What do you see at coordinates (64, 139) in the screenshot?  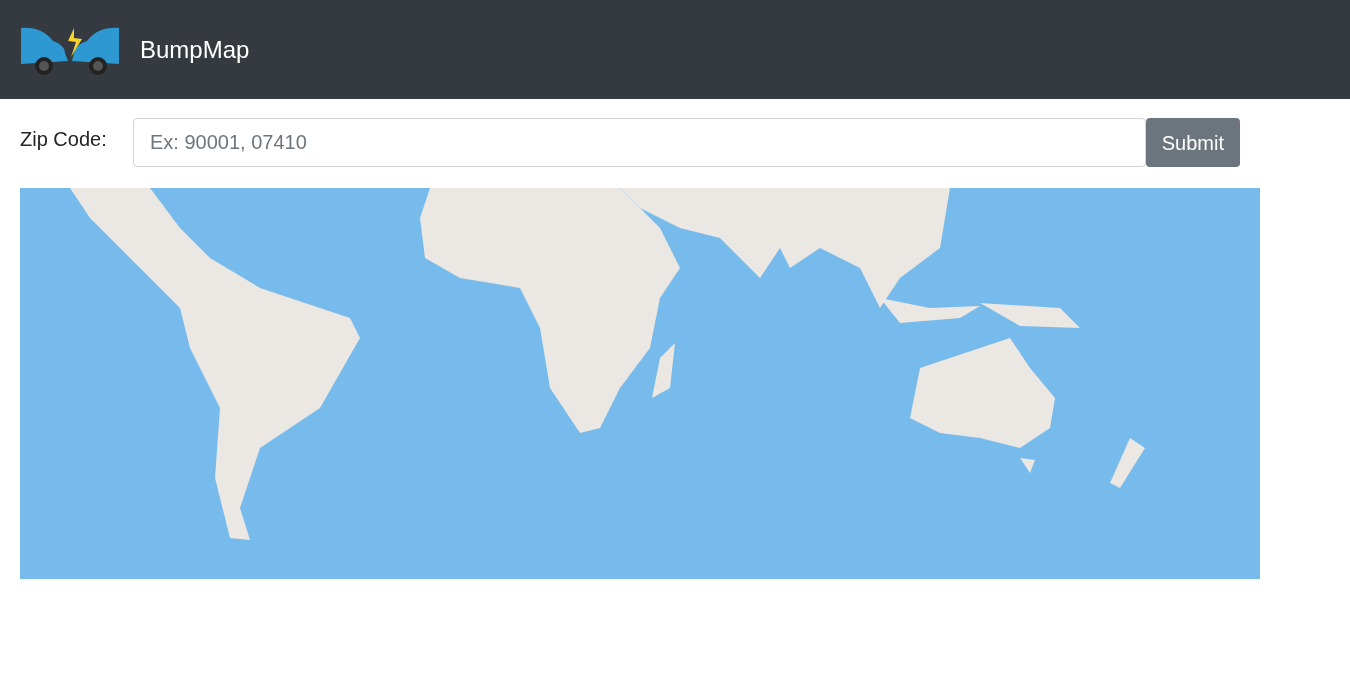 I see `zip-code-label: Zip Code:` at bounding box center [64, 139].